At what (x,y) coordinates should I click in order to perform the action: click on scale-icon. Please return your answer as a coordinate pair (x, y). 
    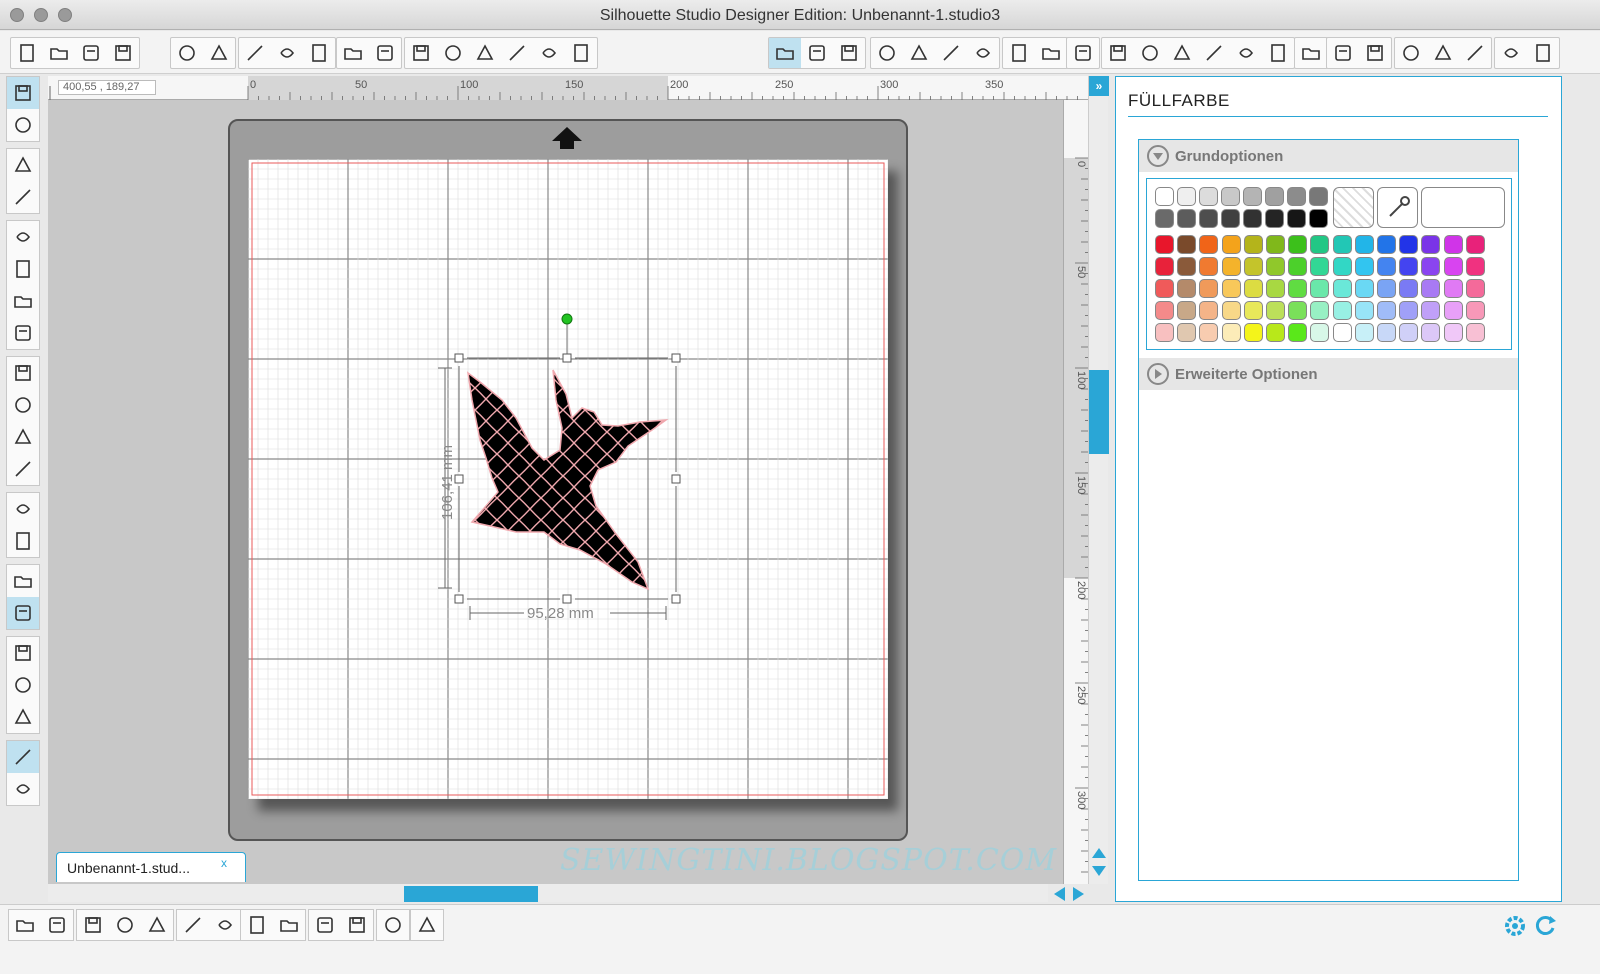
    Looking at the image, I should click on (1182, 53).